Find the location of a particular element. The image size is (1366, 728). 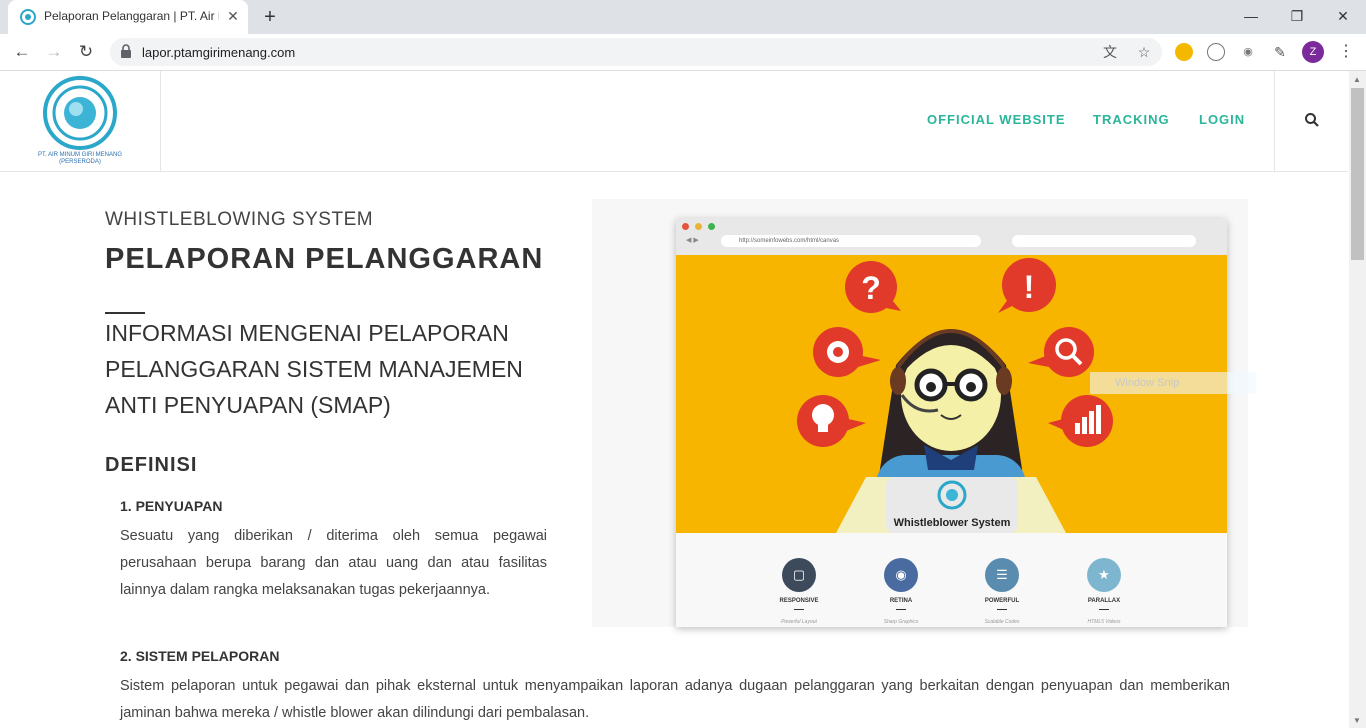

exclamation-bubble-icon: ! is located at coordinates (1027, 285).